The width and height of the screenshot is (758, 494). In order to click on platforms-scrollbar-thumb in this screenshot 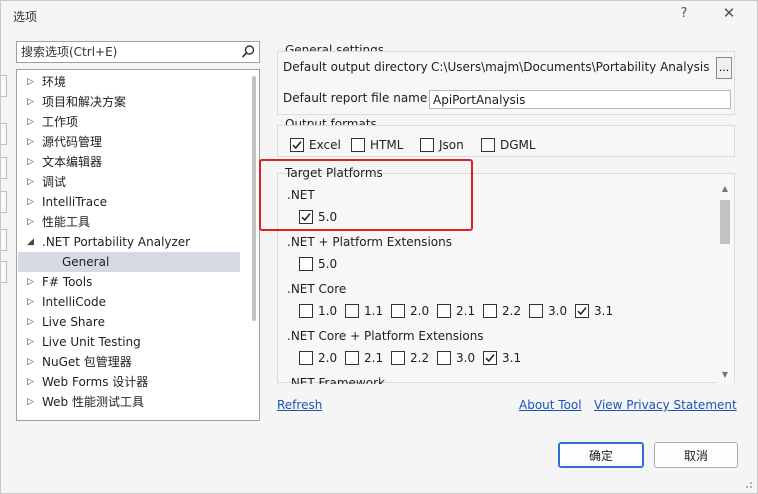, I will do `click(725, 222)`.